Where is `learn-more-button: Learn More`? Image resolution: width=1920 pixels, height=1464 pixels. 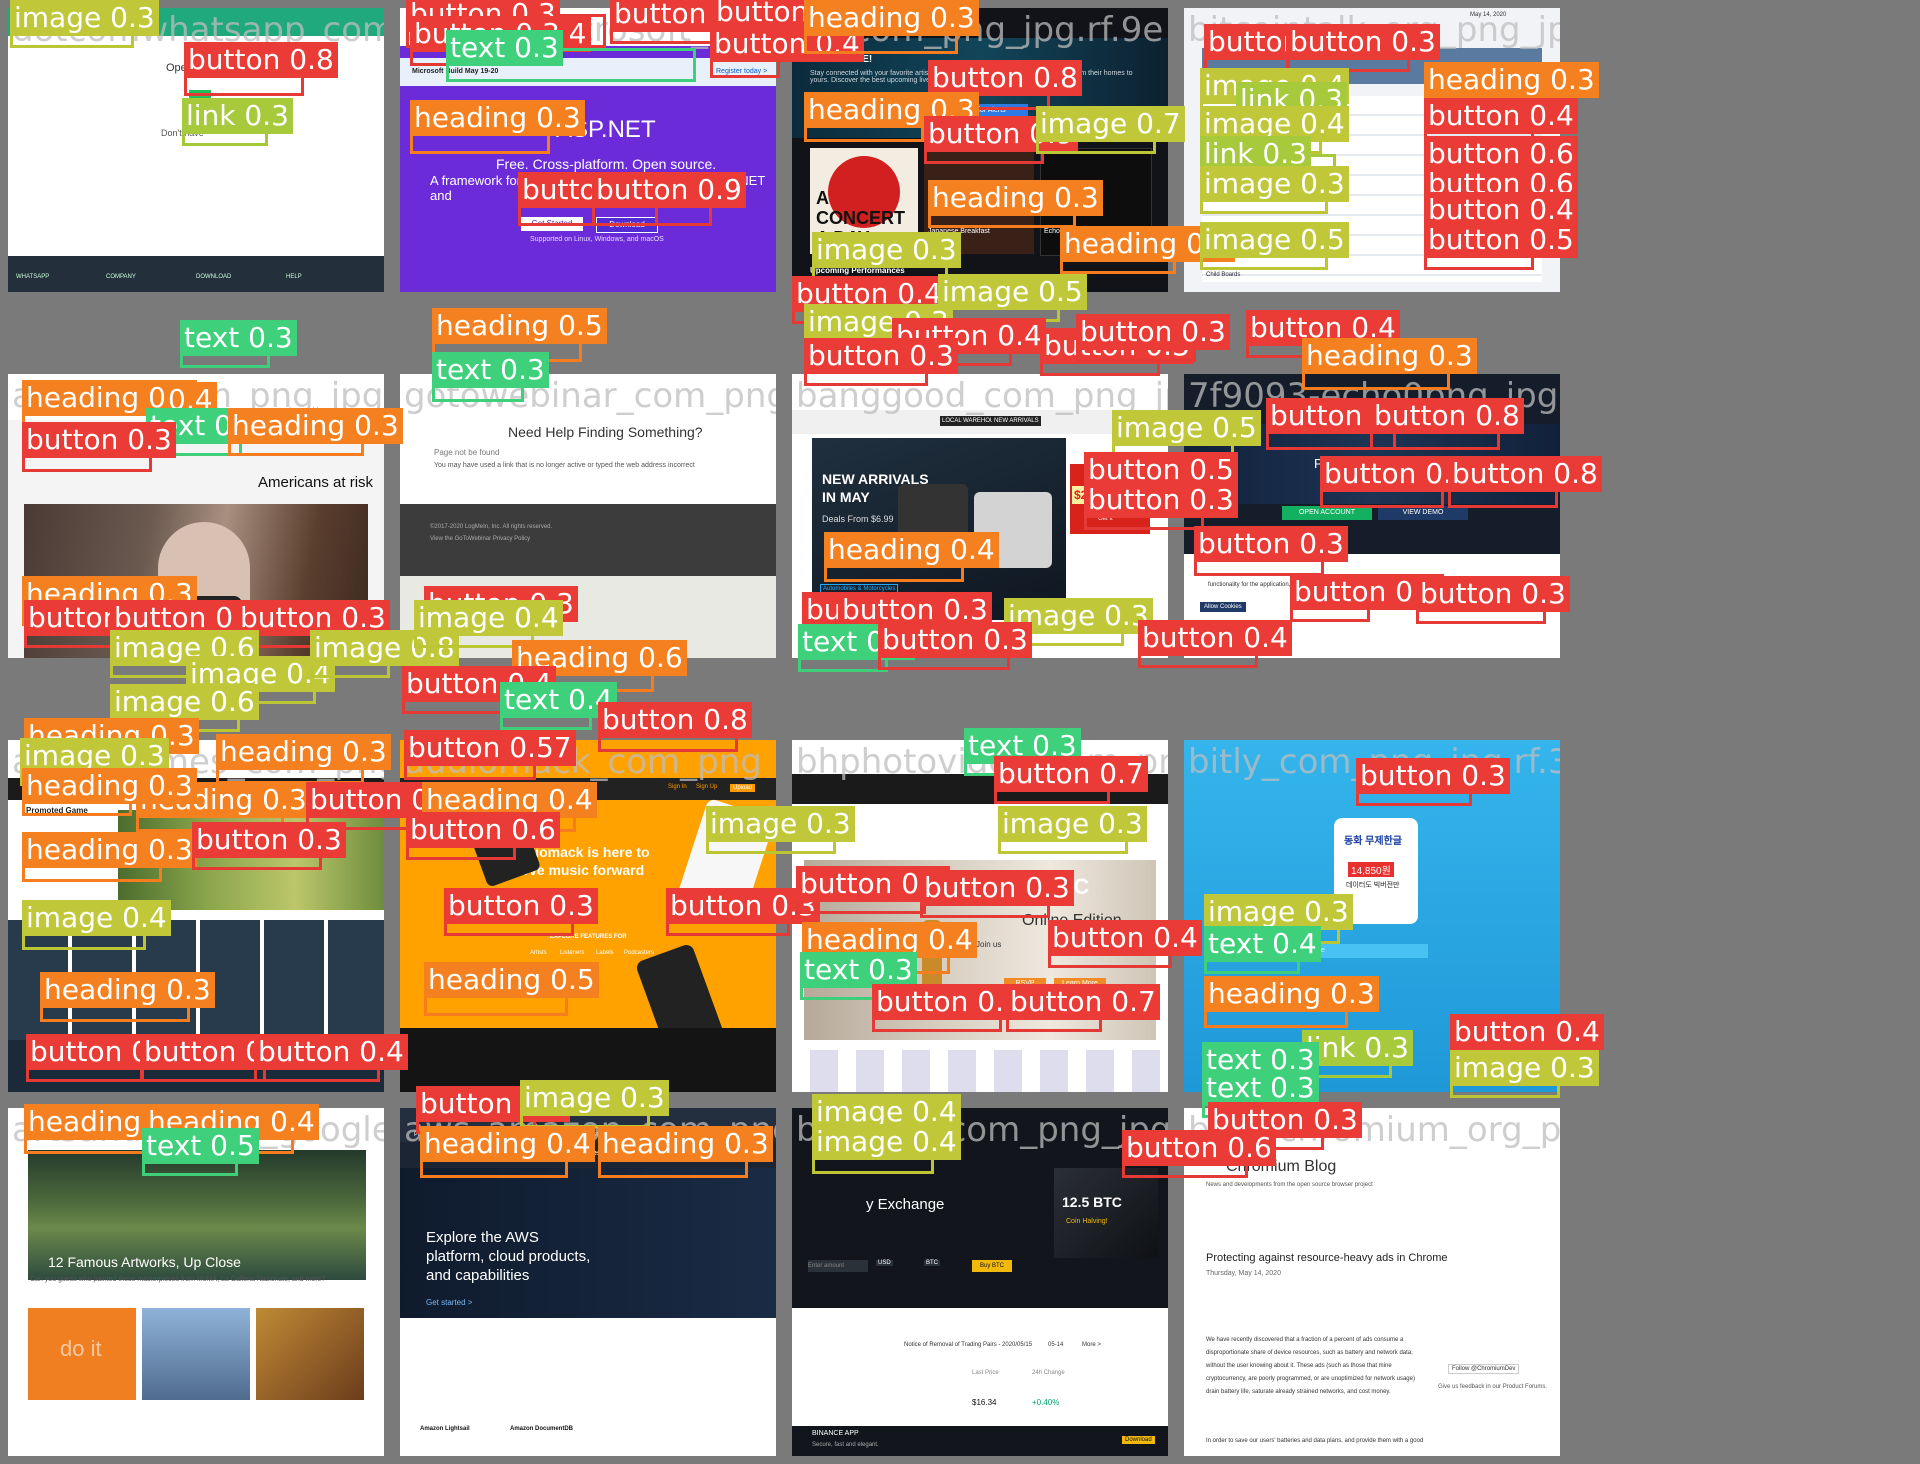 learn-more-button: Learn More is located at coordinates (1080, 984).